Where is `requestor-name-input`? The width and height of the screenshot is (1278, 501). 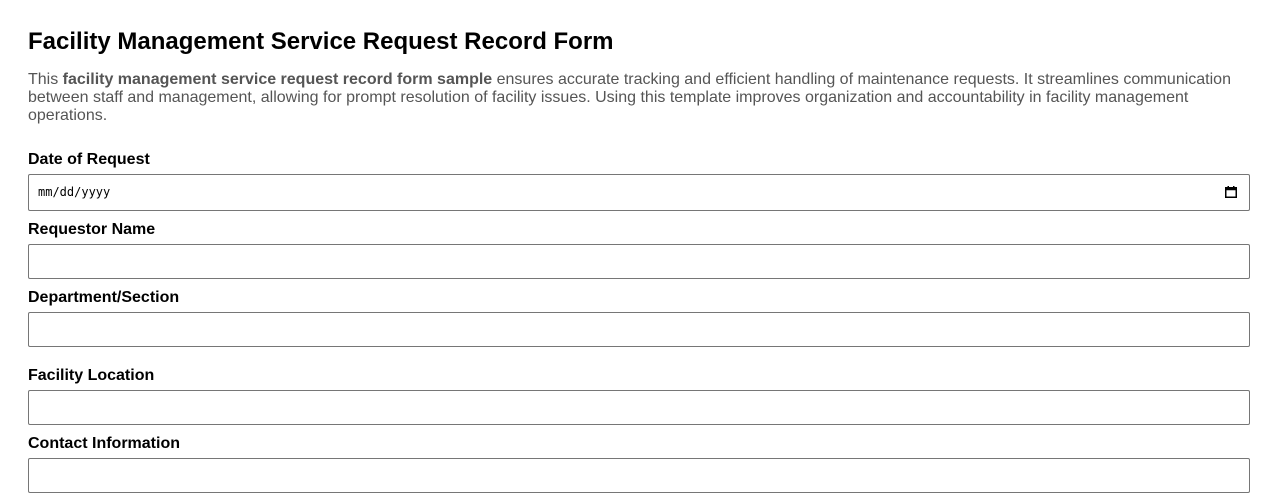 requestor-name-input is located at coordinates (639, 261).